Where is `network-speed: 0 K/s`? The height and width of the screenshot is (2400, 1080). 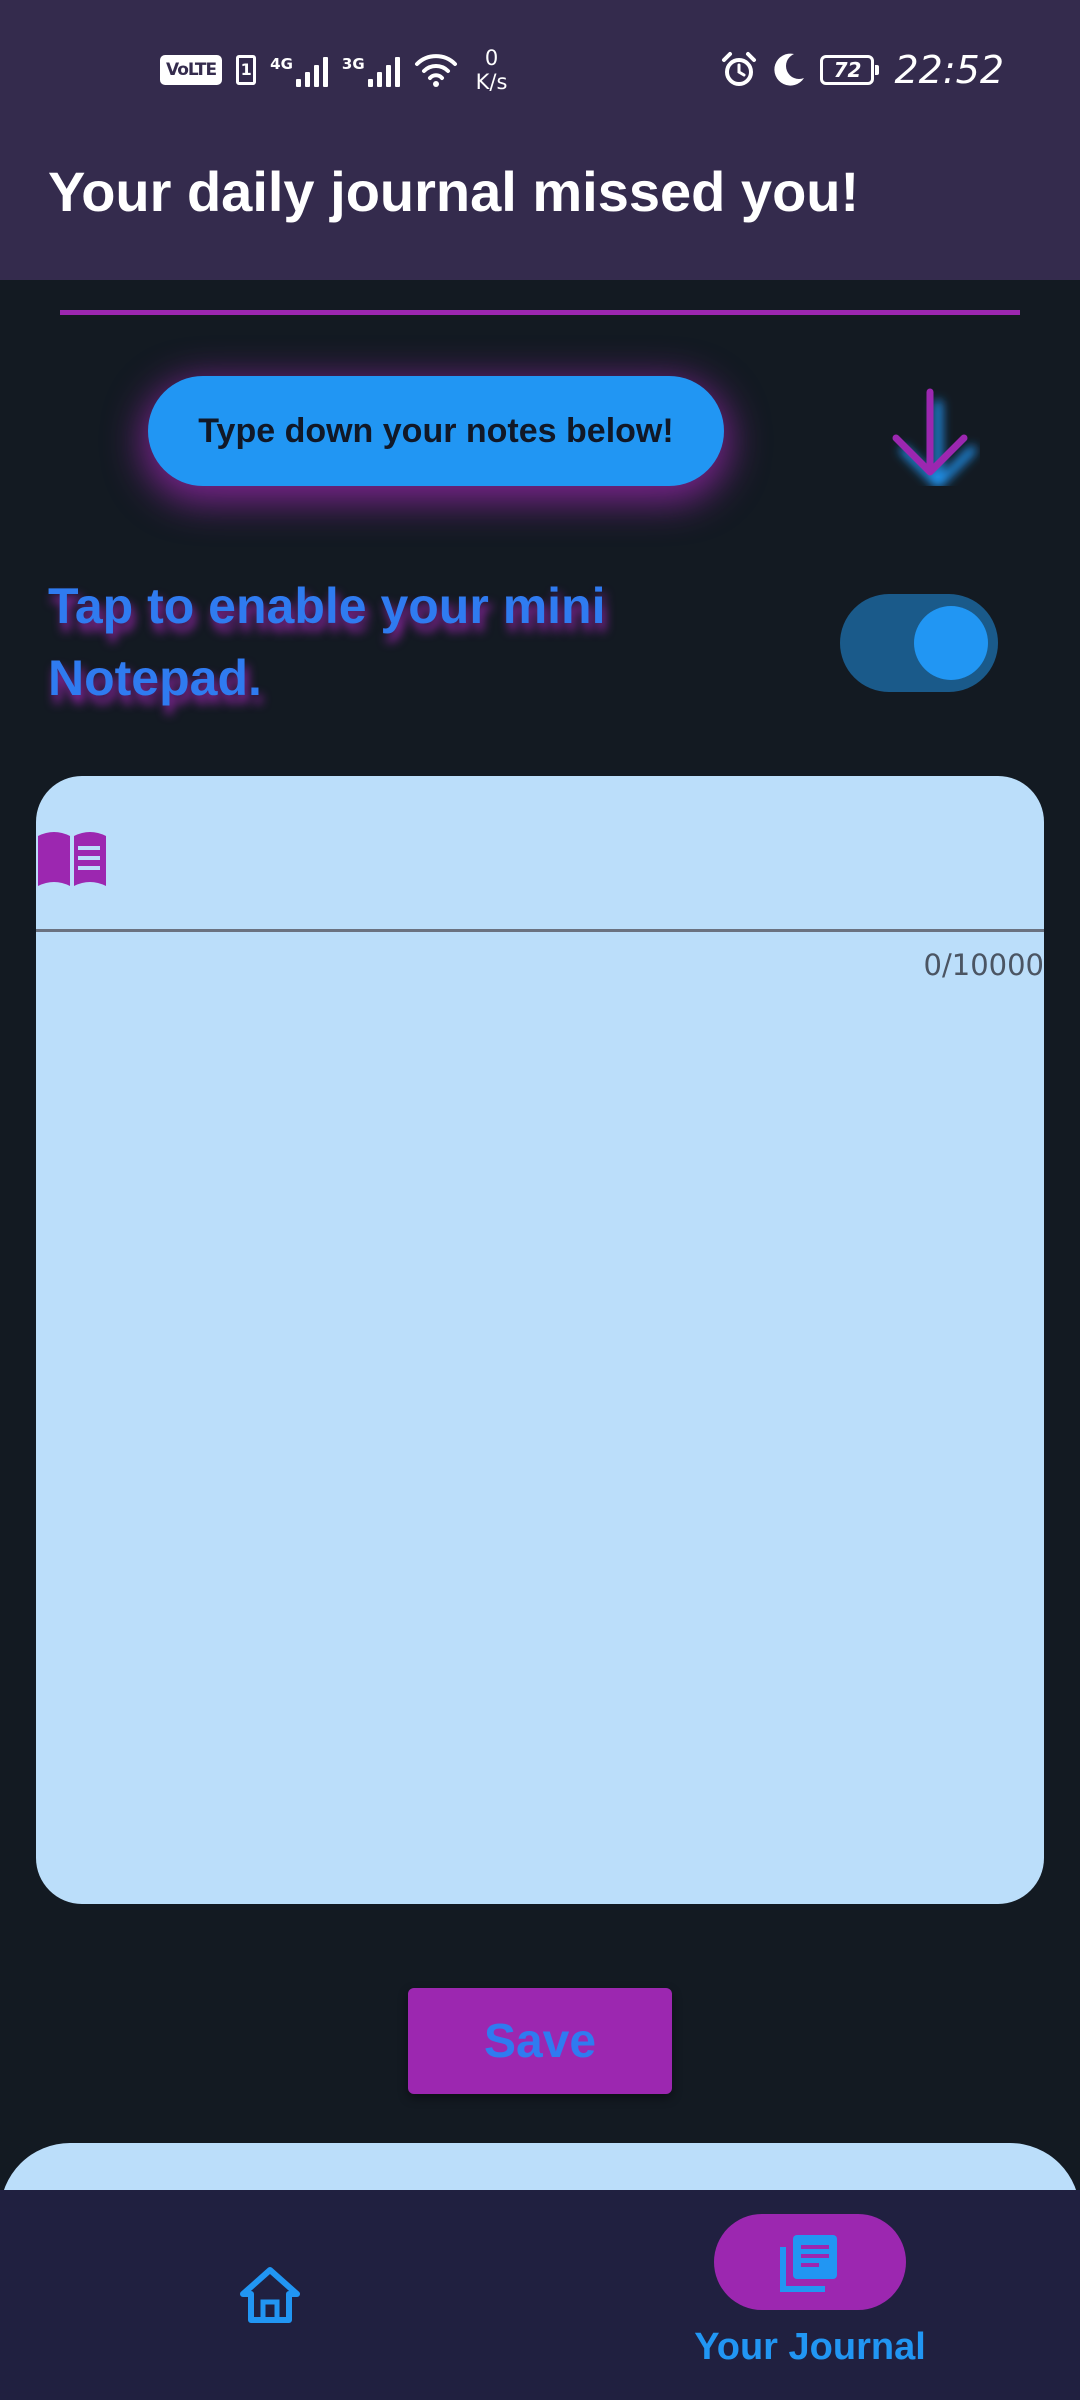 network-speed: 0 K/s is located at coordinates (492, 70).